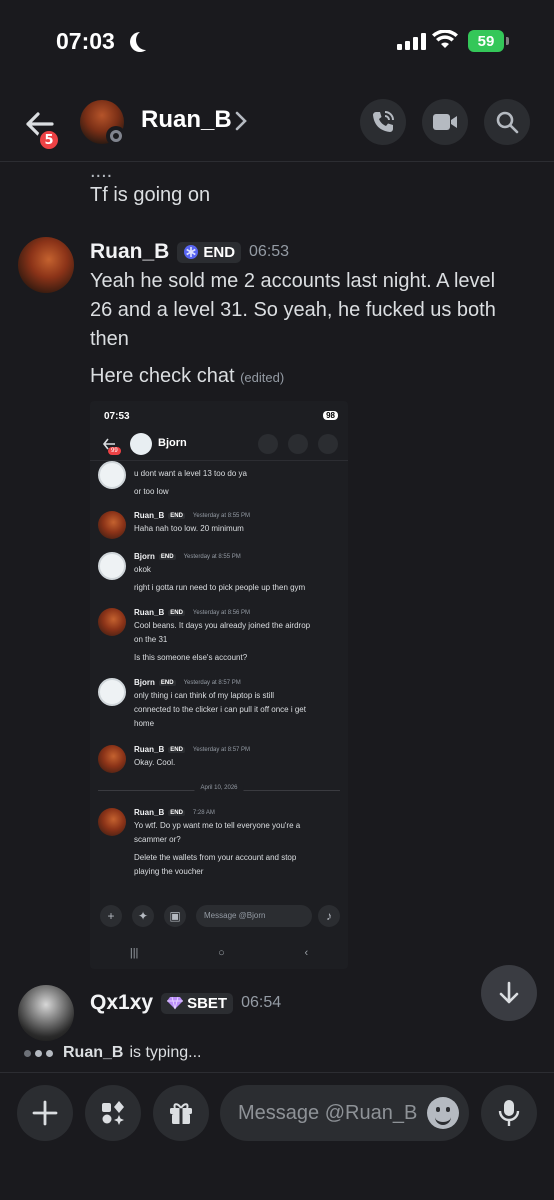 Image resolution: width=554 pixels, height=1200 pixels. Describe the element at coordinates (85, 41) in the screenshot. I see `status-time: 07:03` at that location.